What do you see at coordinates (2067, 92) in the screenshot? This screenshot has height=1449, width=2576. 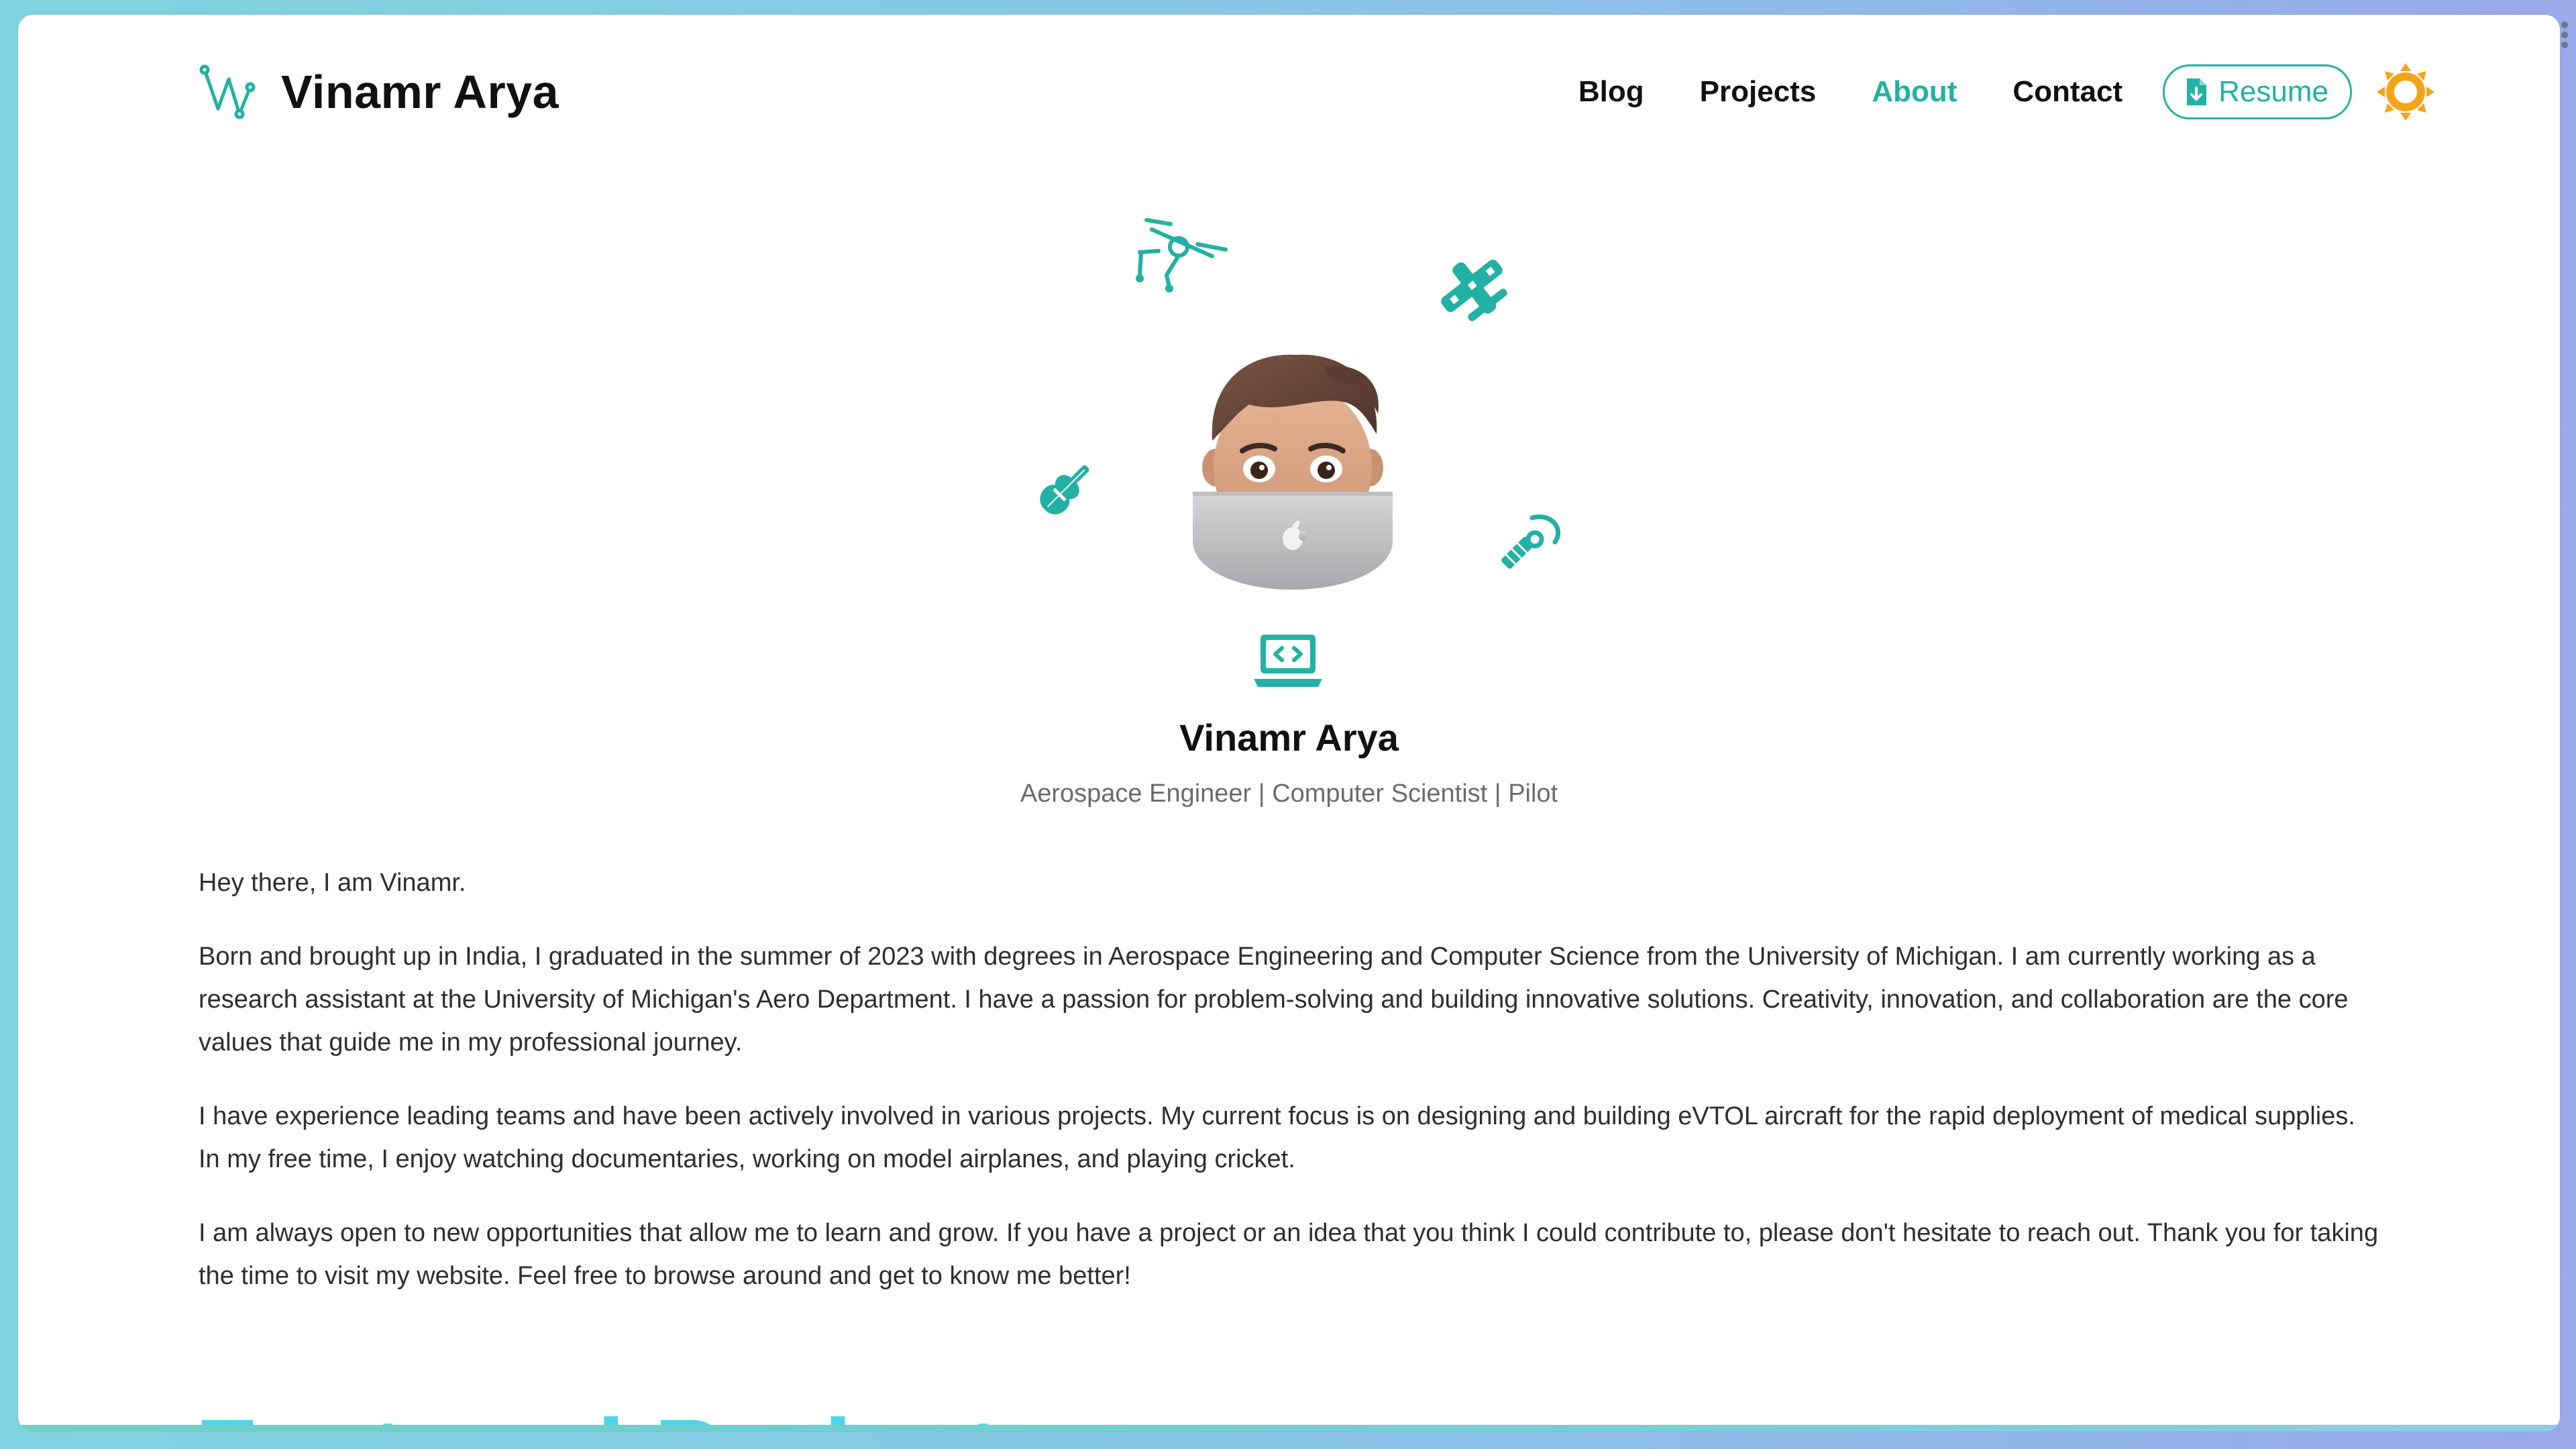 I see `nav-contact: Contact` at bounding box center [2067, 92].